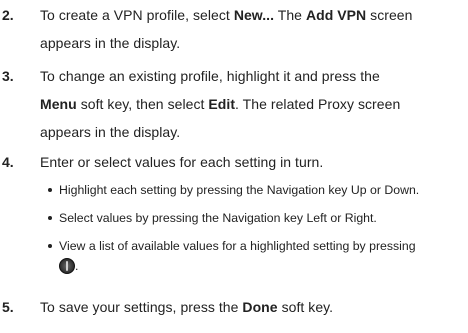 The height and width of the screenshot is (333, 468). Describe the element at coordinates (336, 15) in the screenshot. I see `add-vpn-label: Add VPN` at that location.